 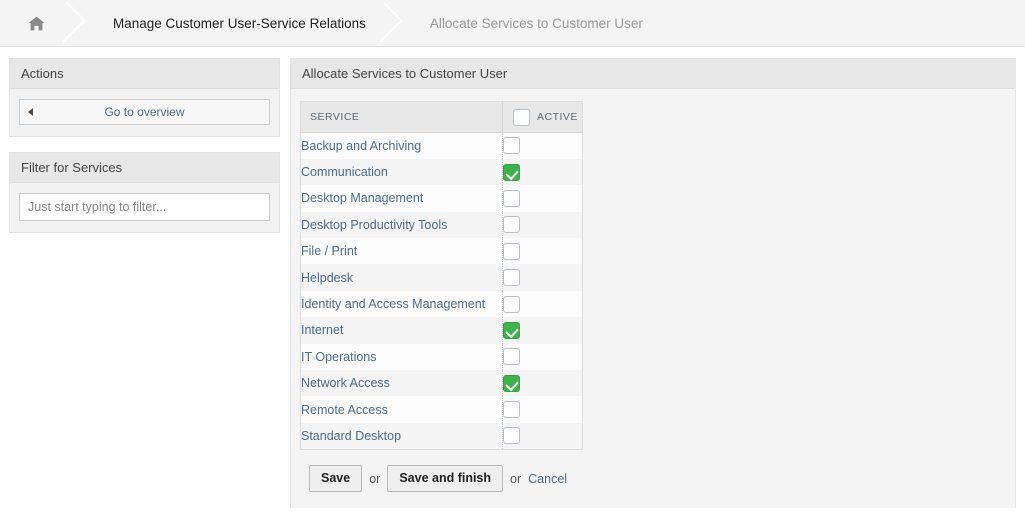 I want to click on actions-widget-title: Actions, so click(x=144, y=74).